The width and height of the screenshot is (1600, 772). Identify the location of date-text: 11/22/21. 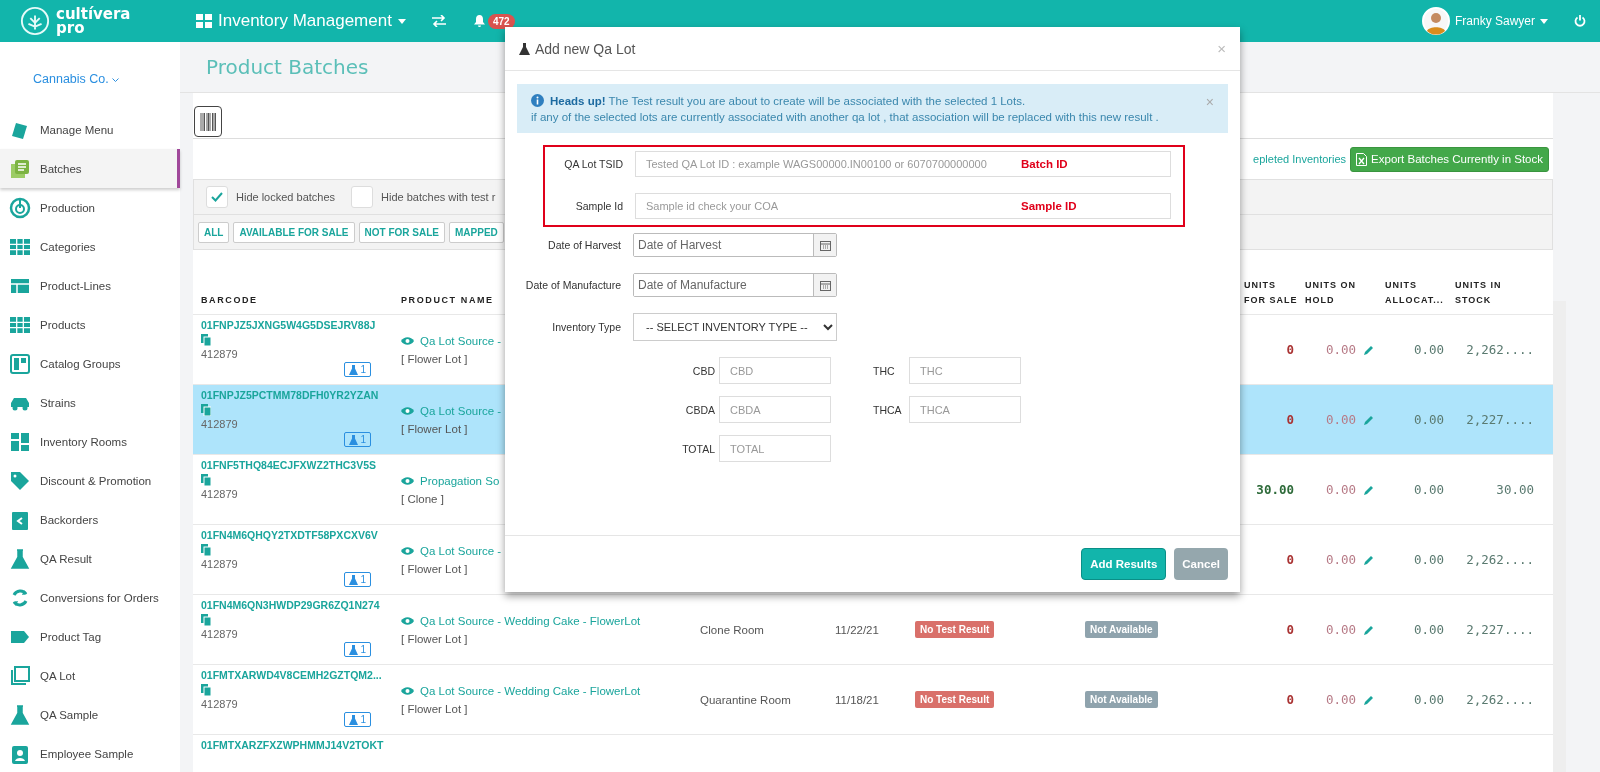
(857, 629).